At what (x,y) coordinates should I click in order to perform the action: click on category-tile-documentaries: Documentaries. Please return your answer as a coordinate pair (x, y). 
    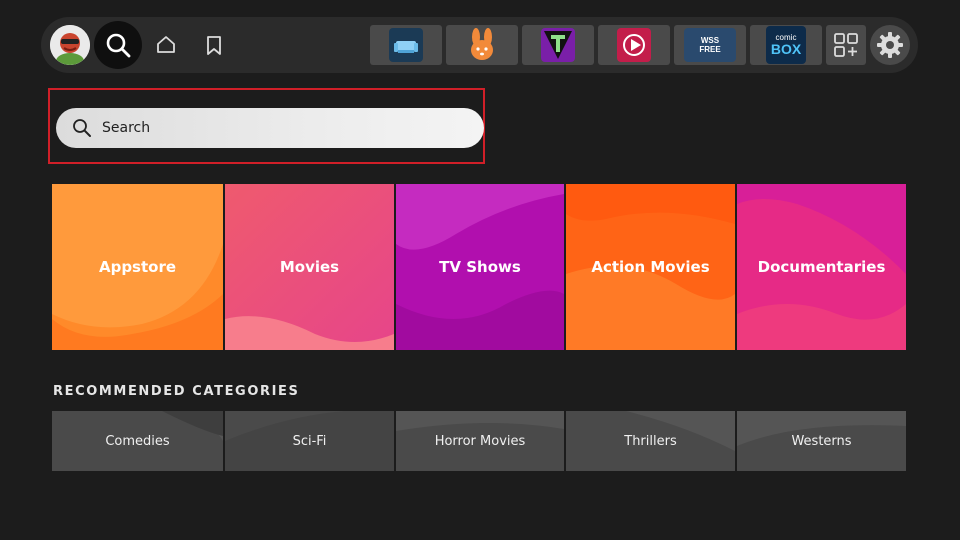
    Looking at the image, I should click on (821, 267).